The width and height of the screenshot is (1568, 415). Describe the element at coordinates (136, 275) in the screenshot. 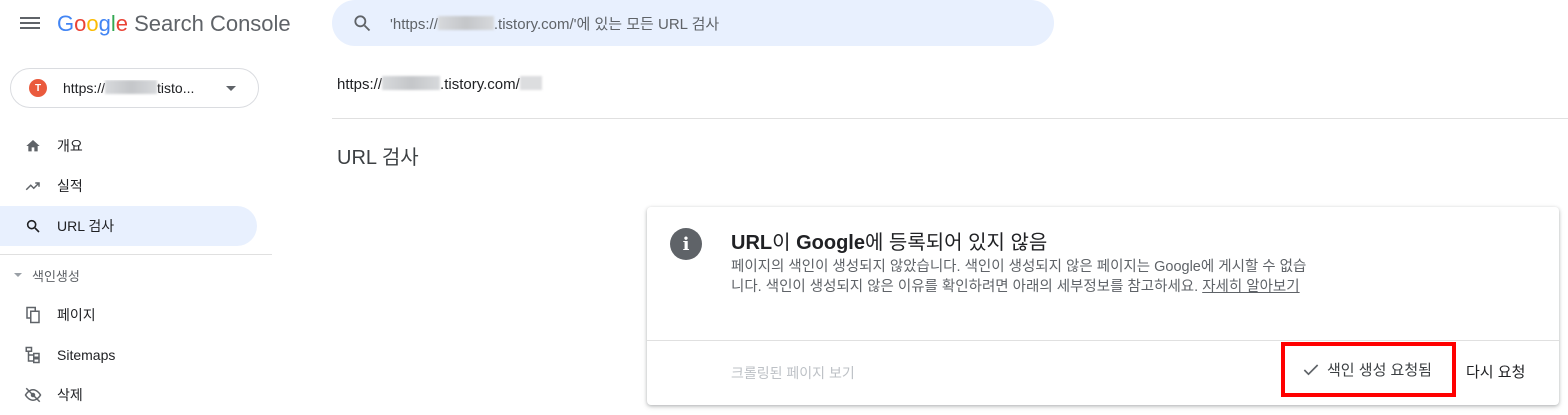

I see `section-header-indexing: 색인생성` at that location.